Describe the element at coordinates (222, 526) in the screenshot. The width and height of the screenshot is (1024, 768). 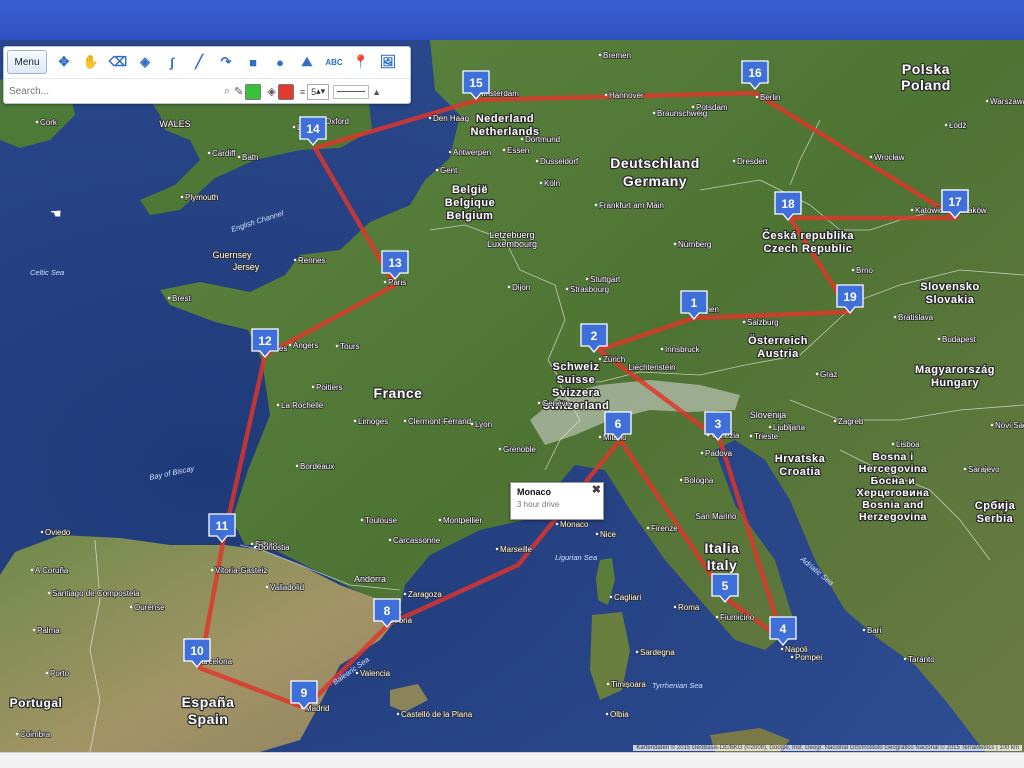
I see `marker-number: 11` at that location.